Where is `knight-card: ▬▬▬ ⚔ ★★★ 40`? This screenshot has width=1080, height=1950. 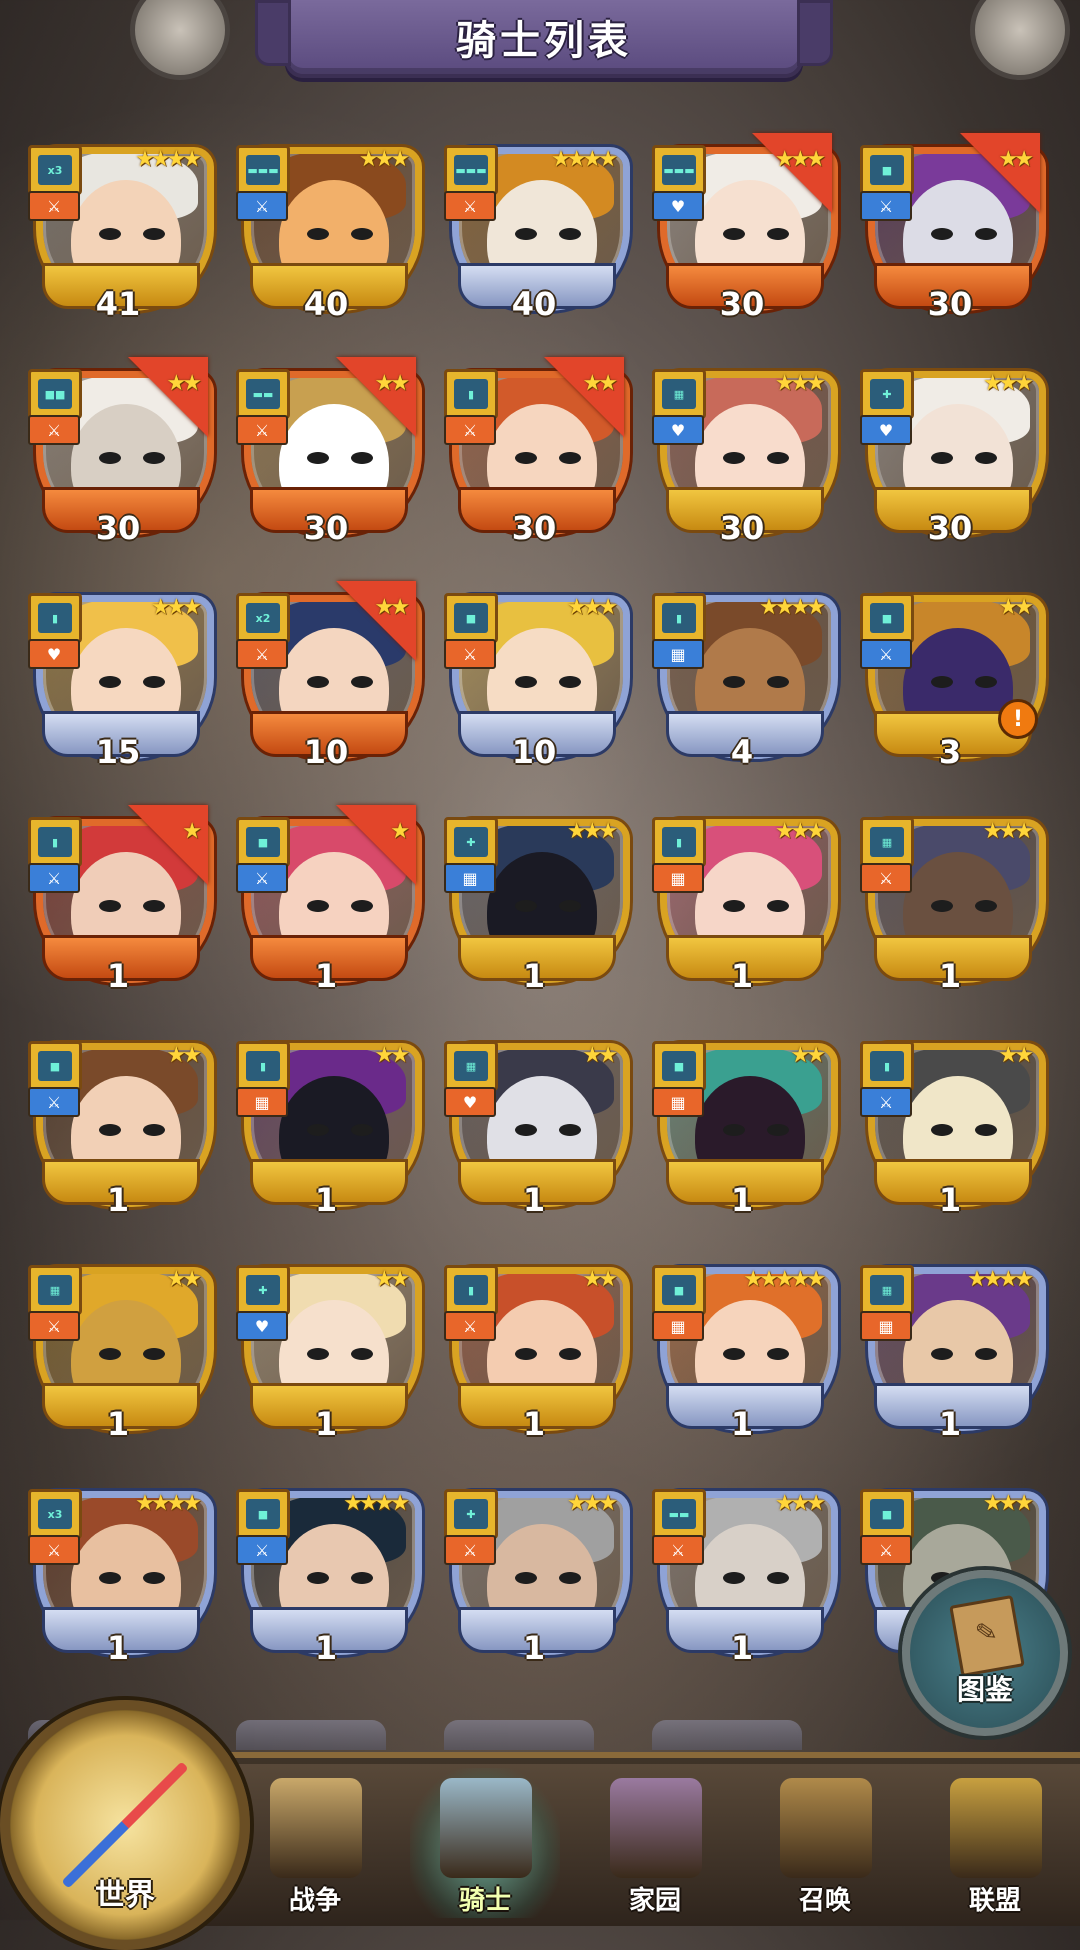 knight-card: ▬▬▬ ⚔ ★★★ 40 is located at coordinates (329, 234).